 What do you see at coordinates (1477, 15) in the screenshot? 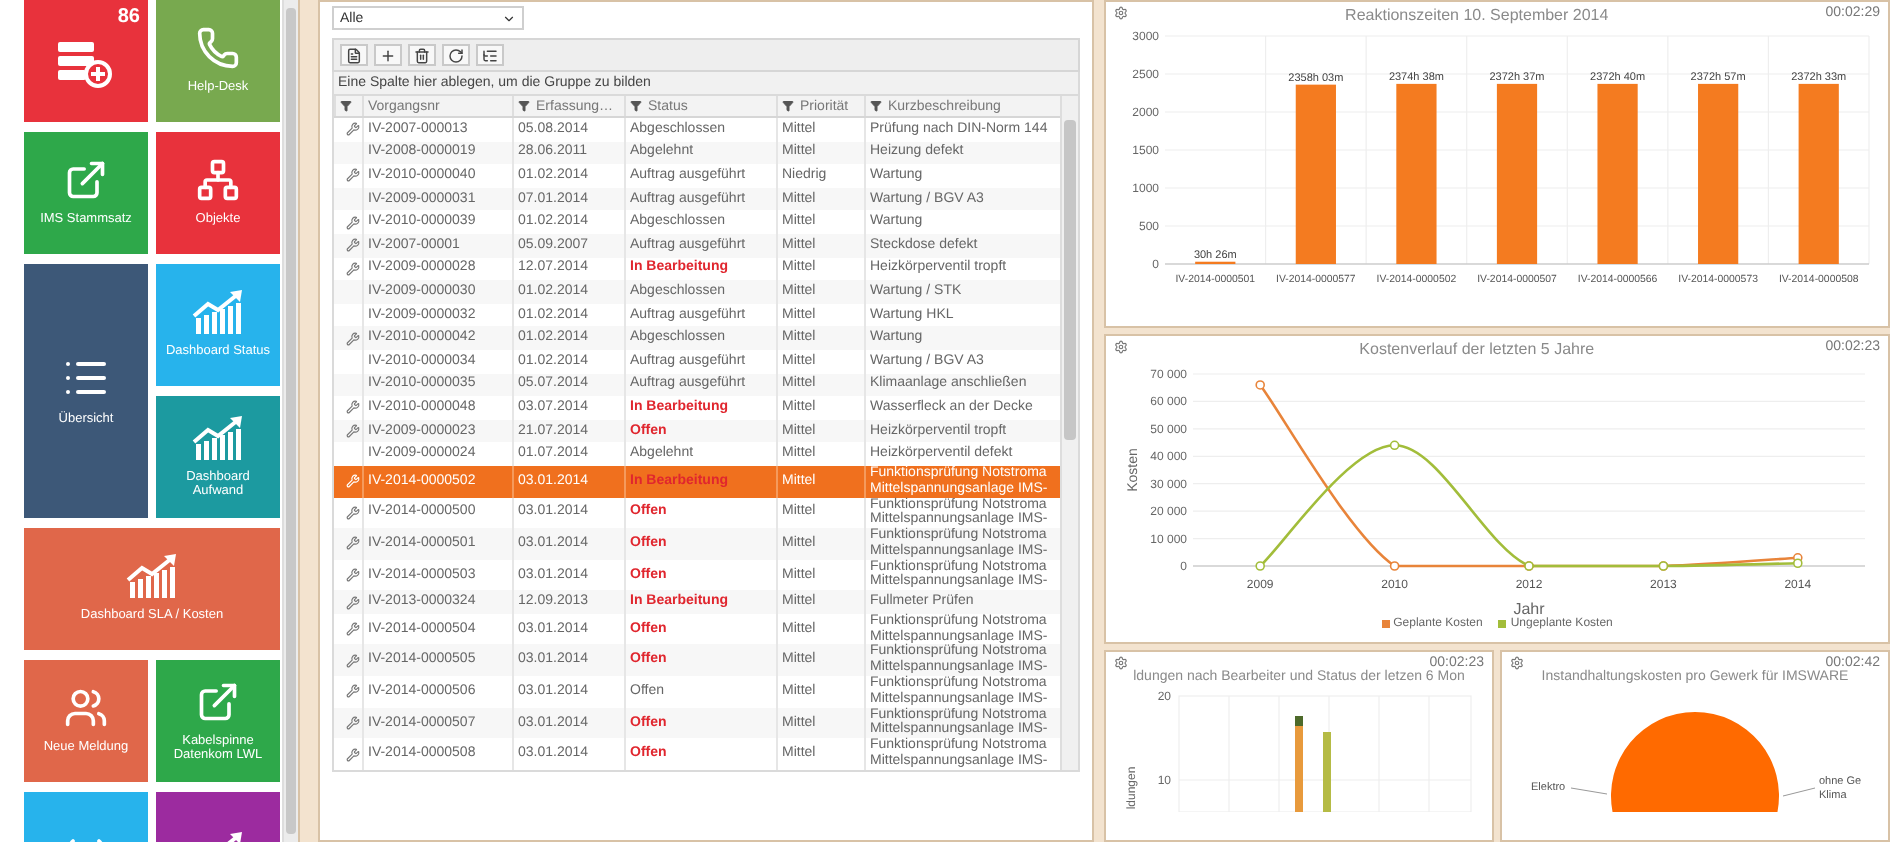
I see `chart-title: Reaktionszeiten 10. September 2014` at bounding box center [1477, 15].